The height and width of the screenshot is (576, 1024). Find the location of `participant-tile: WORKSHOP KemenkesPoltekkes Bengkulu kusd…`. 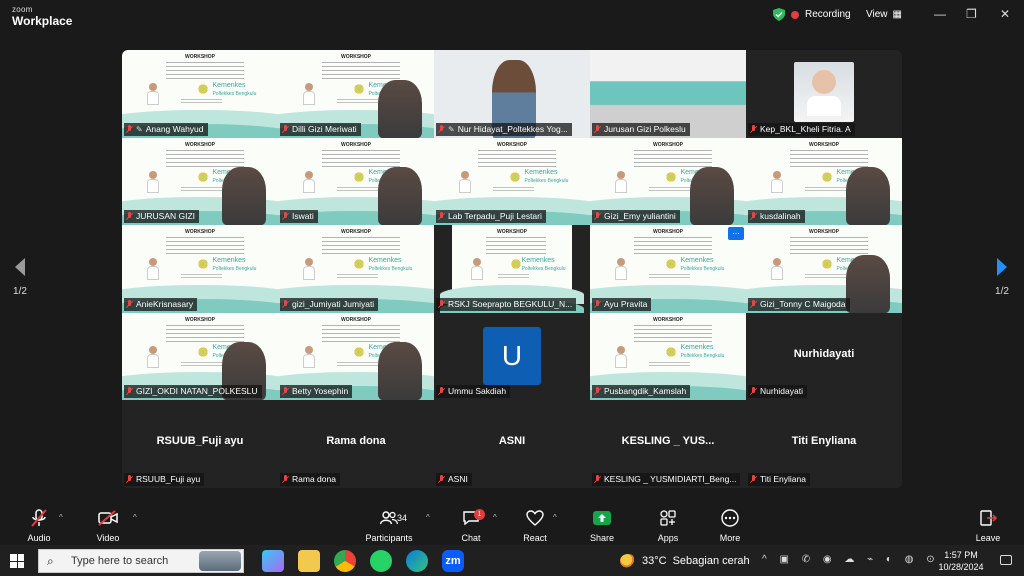

participant-tile: WORKSHOP KemenkesPoltekkes Bengkulu kusd… is located at coordinates (824, 181).